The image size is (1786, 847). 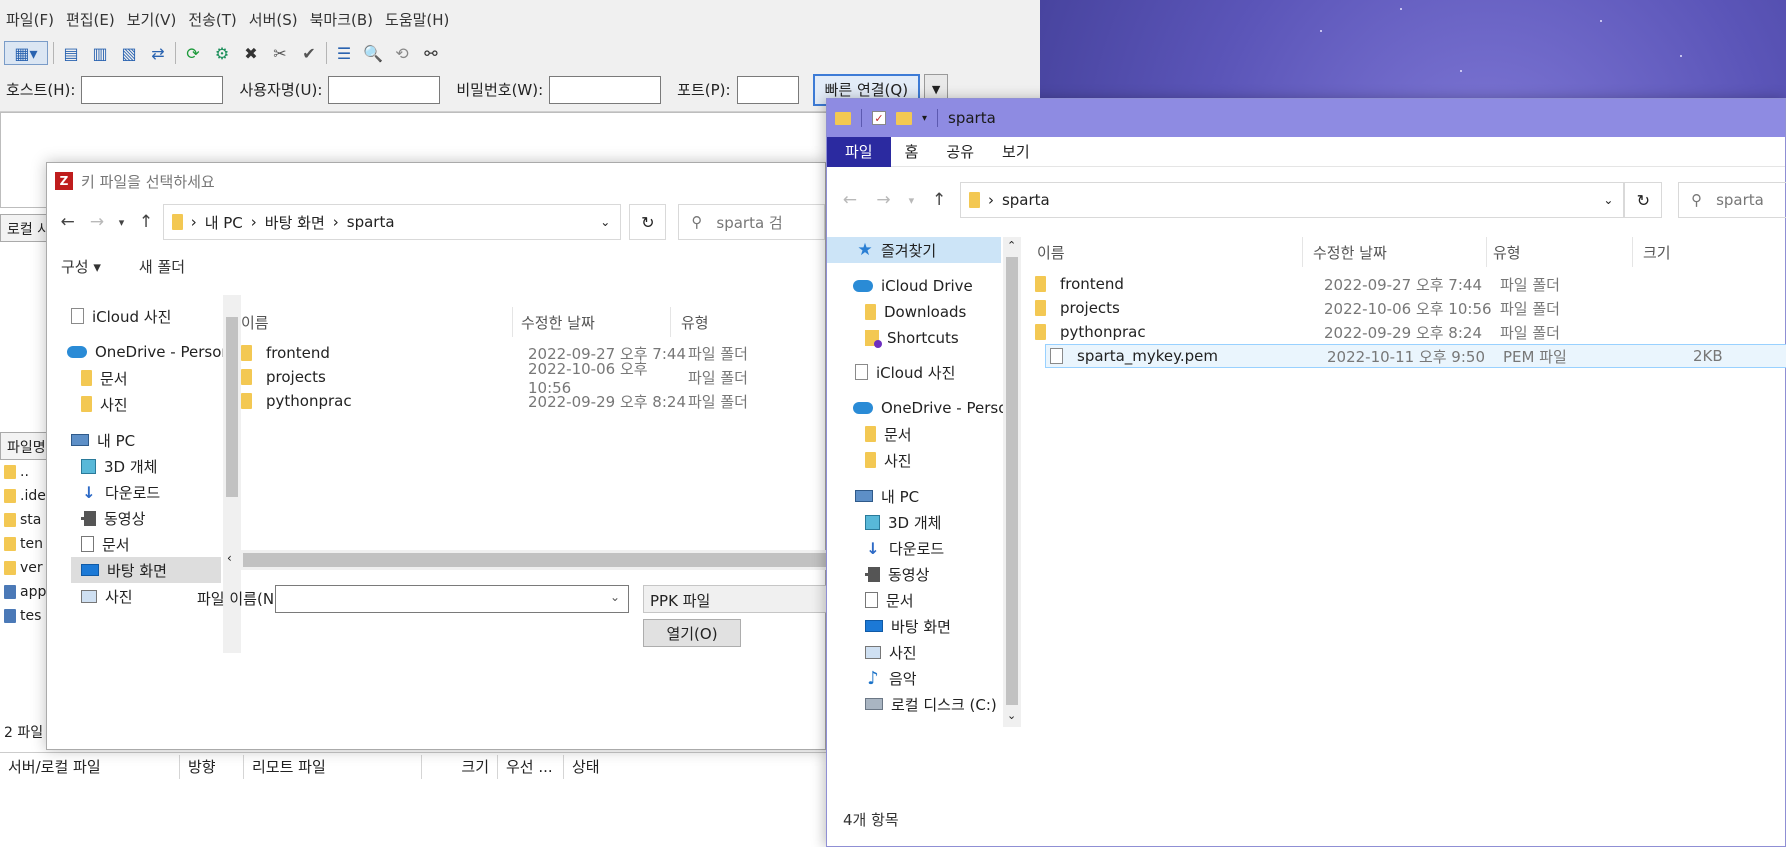 I want to click on menu-view: 보기(V), so click(x=152, y=19).